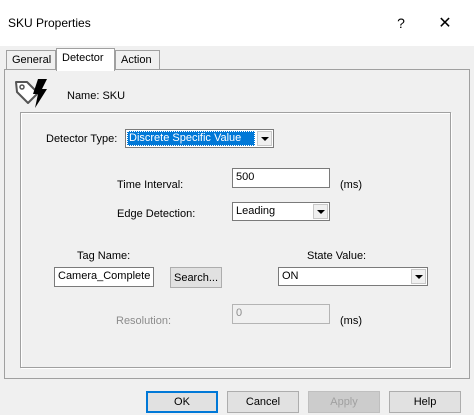 Image resolution: width=474 pixels, height=415 pixels. Describe the element at coordinates (32, 95) in the screenshot. I see `detector-tag-icon` at that location.